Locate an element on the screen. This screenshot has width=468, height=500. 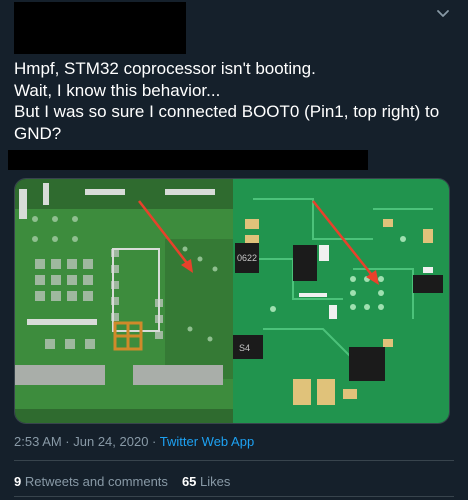
chip-label: S4 is located at coordinates (244, 348).